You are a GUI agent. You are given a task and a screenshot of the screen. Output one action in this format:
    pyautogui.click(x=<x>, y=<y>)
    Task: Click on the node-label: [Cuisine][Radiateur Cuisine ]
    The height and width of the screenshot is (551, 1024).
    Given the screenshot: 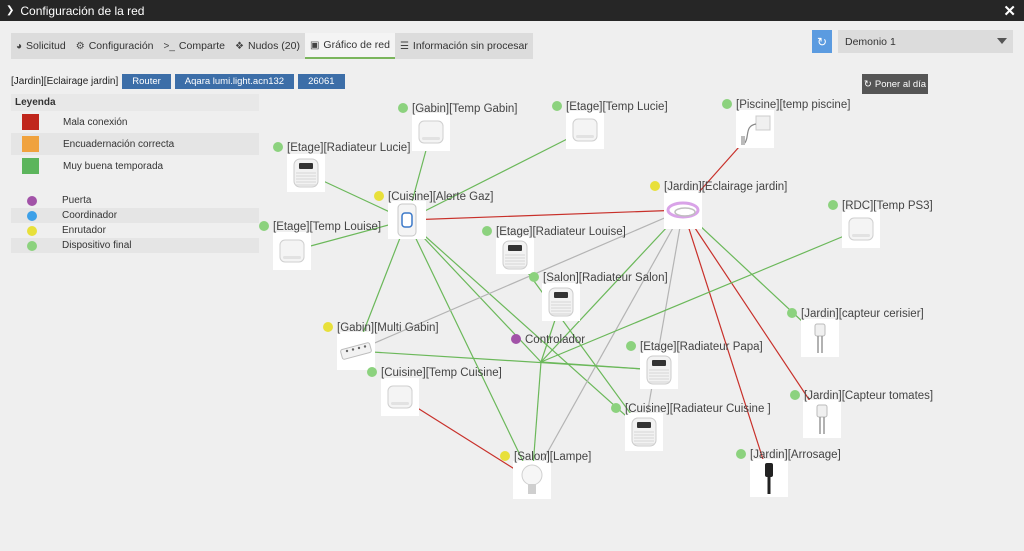 What is the action you would take?
    pyautogui.click(x=698, y=409)
    